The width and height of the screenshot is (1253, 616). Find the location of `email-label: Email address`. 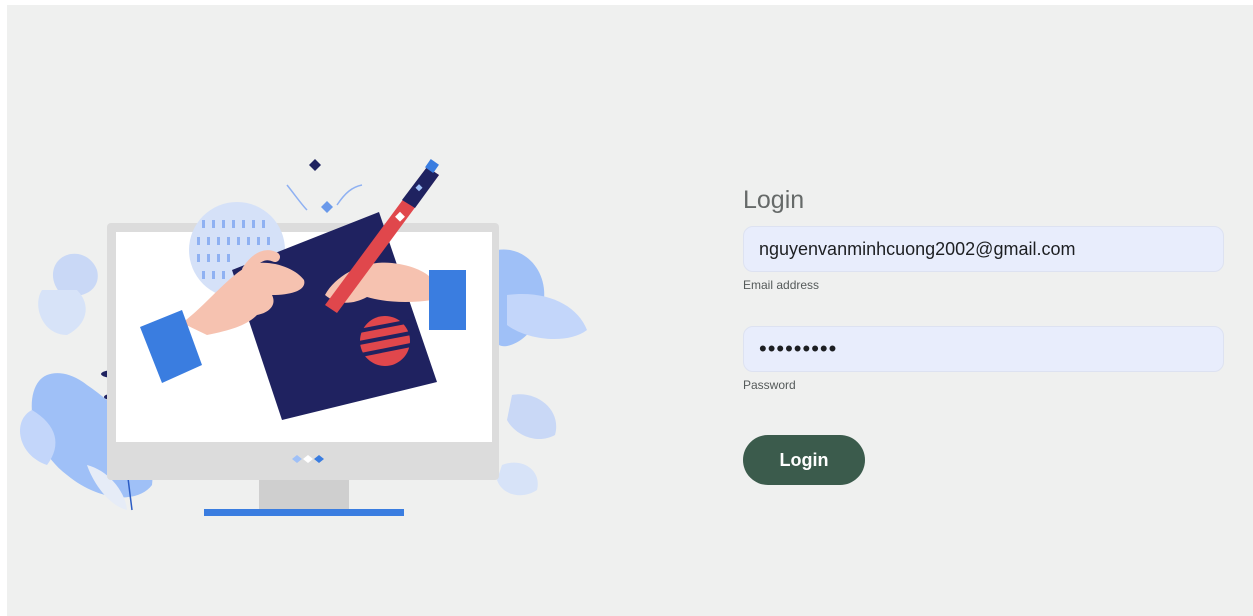

email-label: Email address is located at coordinates (781, 285).